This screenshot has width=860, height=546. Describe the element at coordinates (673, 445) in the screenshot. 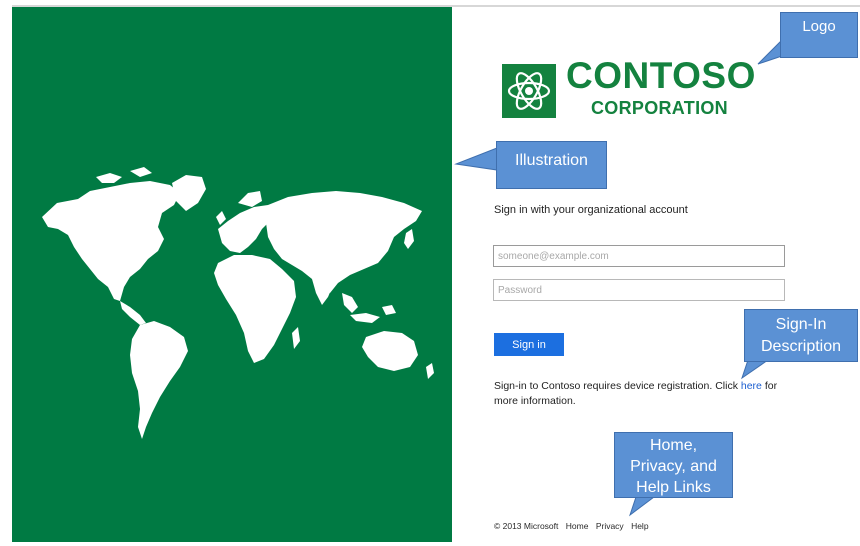

I see `links-callout-line-1: Home,` at that location.